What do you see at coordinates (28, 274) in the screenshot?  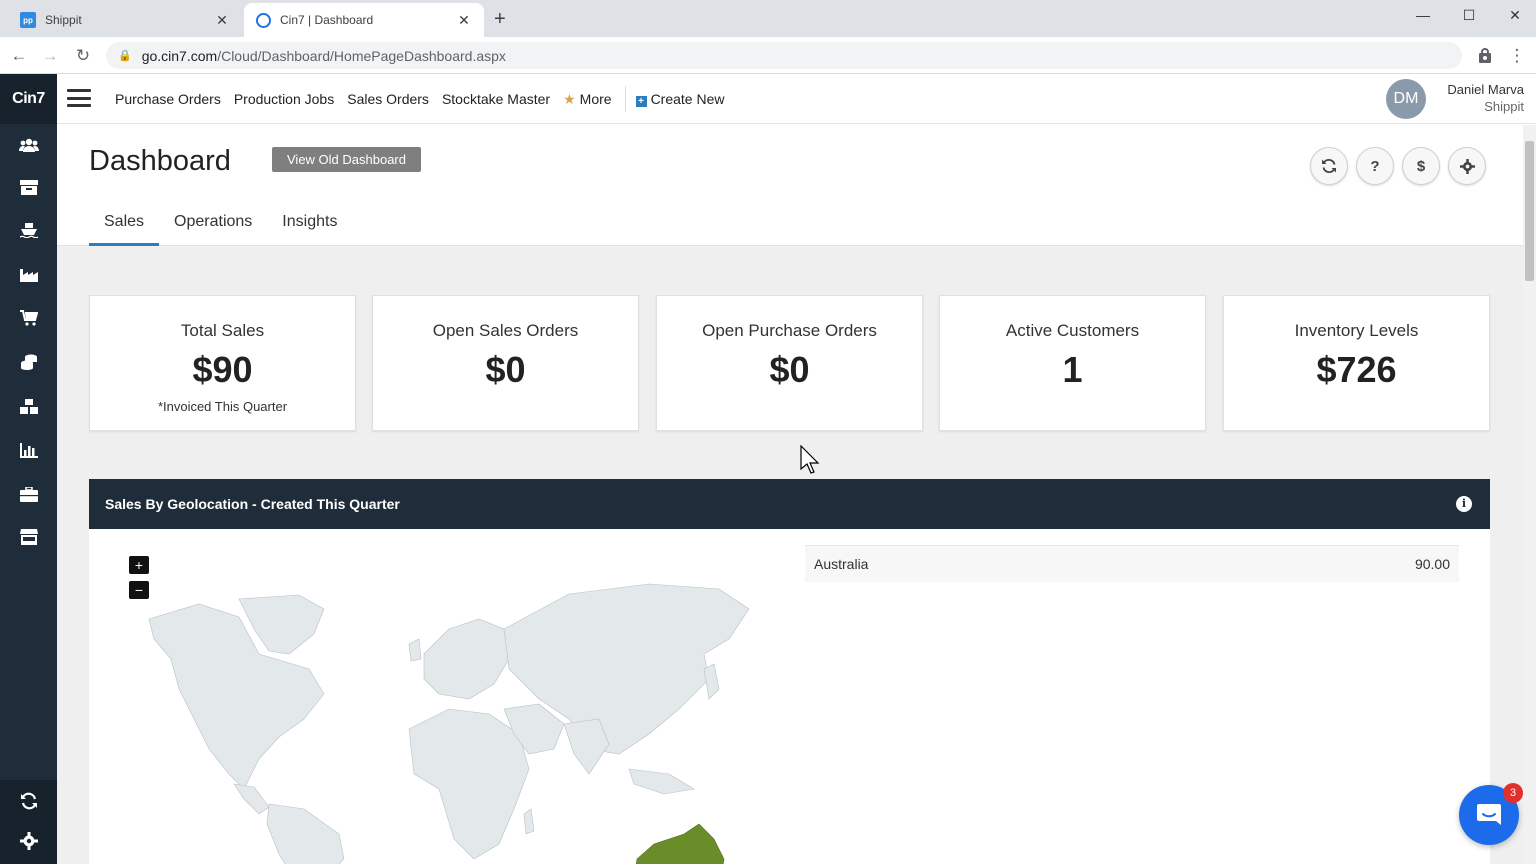 I see `factory-icon` at bounding box center [28, 274].